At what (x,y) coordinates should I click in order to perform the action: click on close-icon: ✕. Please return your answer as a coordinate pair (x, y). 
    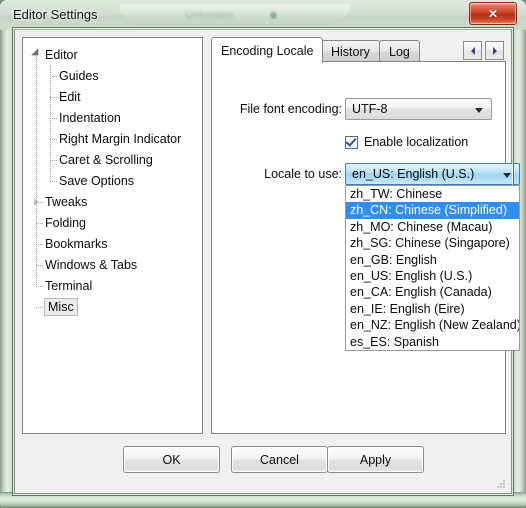
    Looking at the image, I should click on (493, 13).